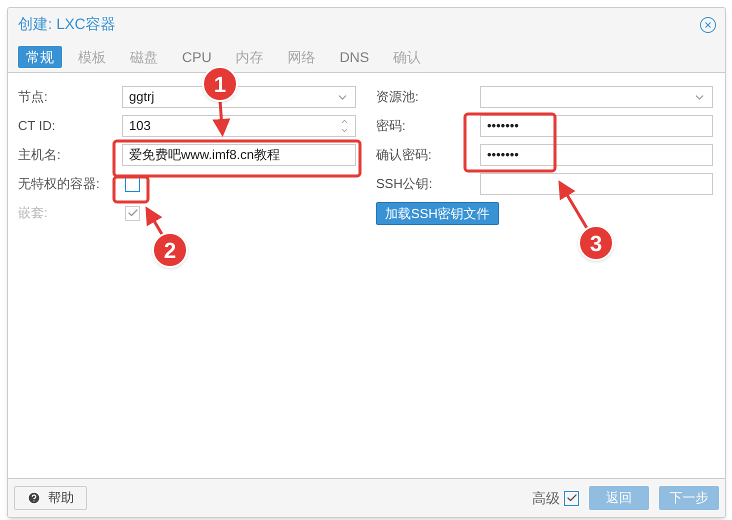 This screenshot has width=732, height=520. What do you see at coordinates (37, 126) in the screenshot?
I see `field-label: CT ID:` at bounding box center [37, 126].